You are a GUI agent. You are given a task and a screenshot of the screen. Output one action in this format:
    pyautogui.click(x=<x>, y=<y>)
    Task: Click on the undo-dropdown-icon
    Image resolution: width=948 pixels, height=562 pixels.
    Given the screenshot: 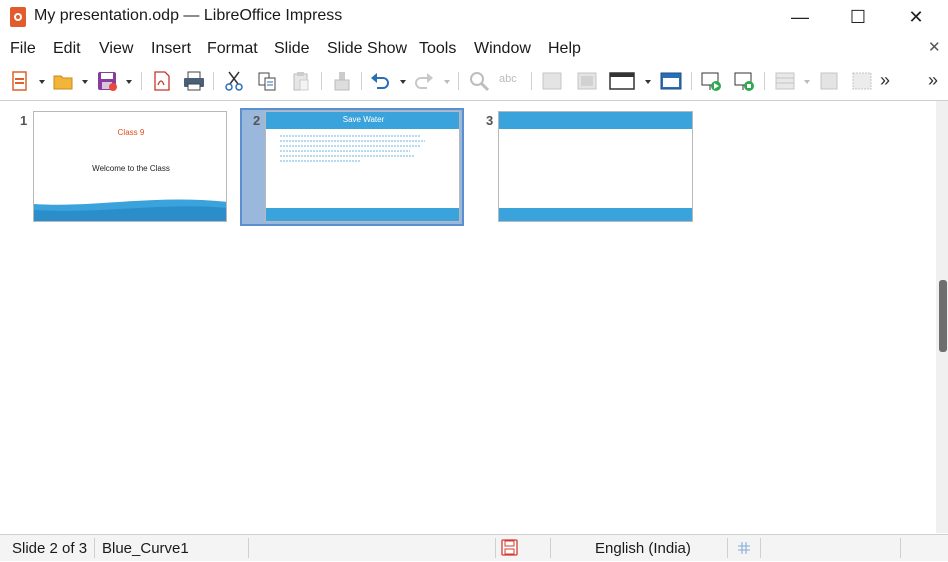 What is the action you would take?
    pyautogui.click(x=403, y=82)
    